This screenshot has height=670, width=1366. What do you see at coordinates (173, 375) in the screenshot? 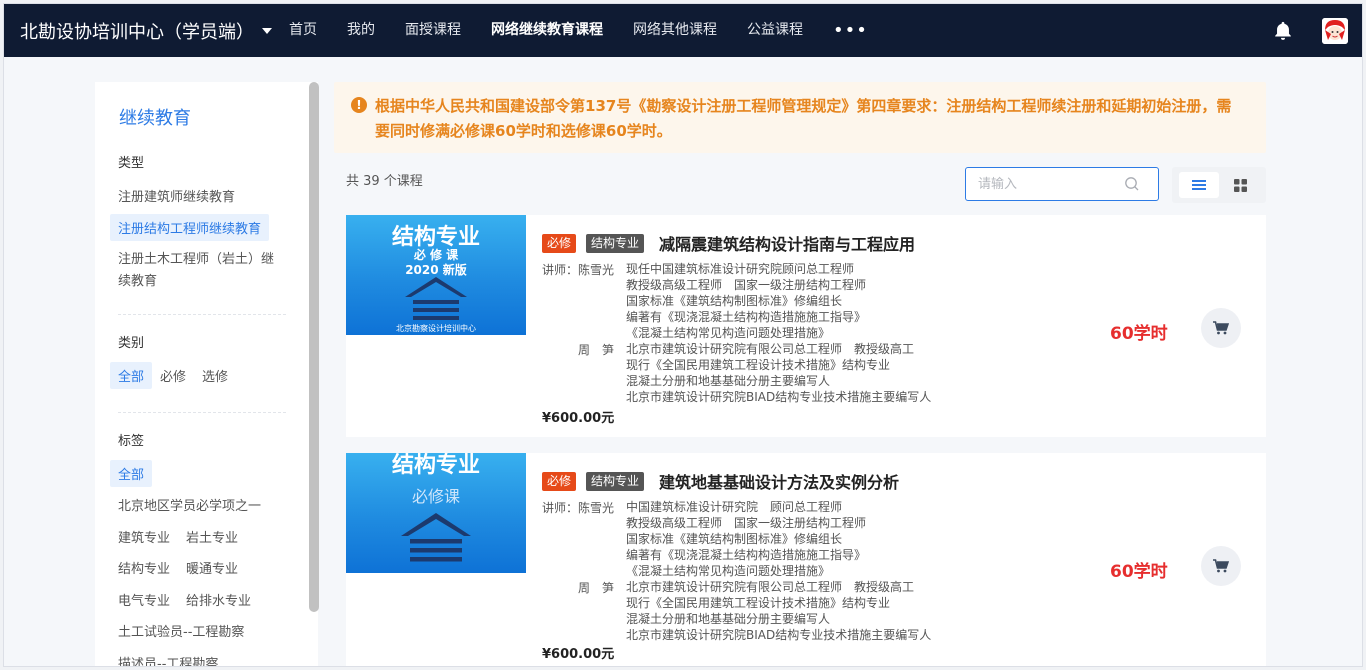
I see `category-required: 必修` at bounding box center [173, 375].